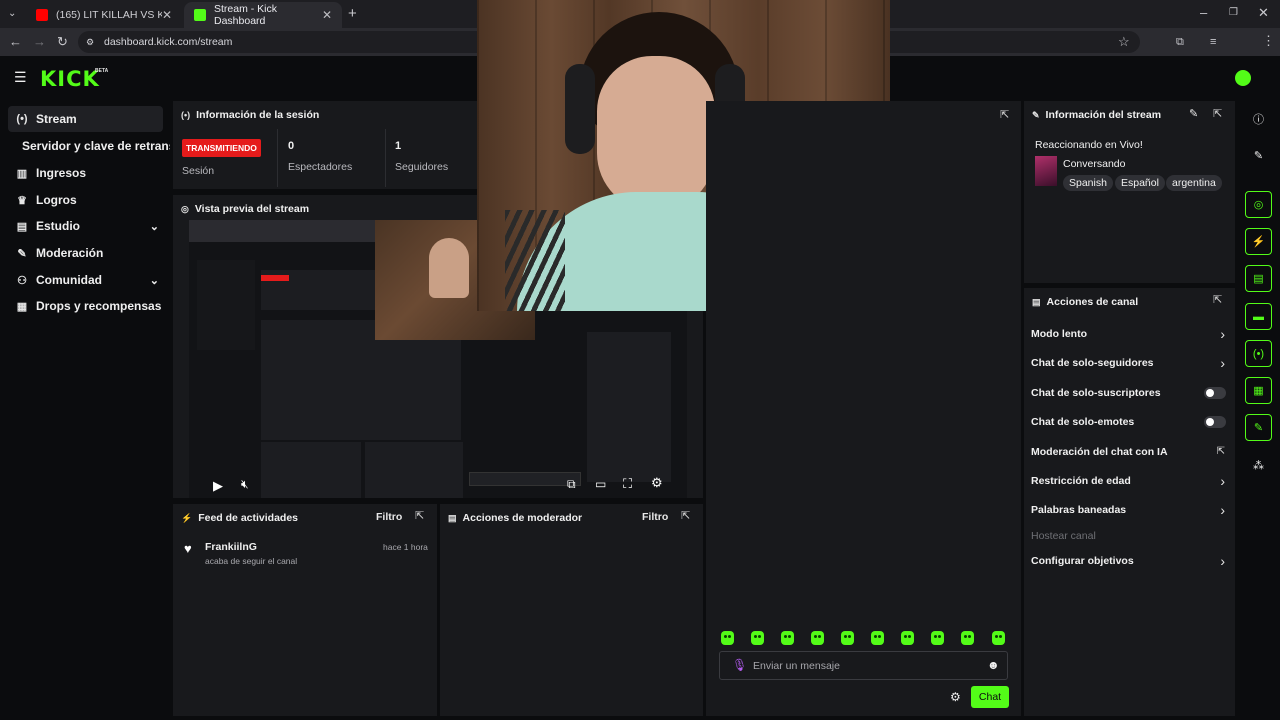 The width and height of the screenshot is (1280, 720). I want to click on stream-info-title: Información del stream, so click(1103, 115).